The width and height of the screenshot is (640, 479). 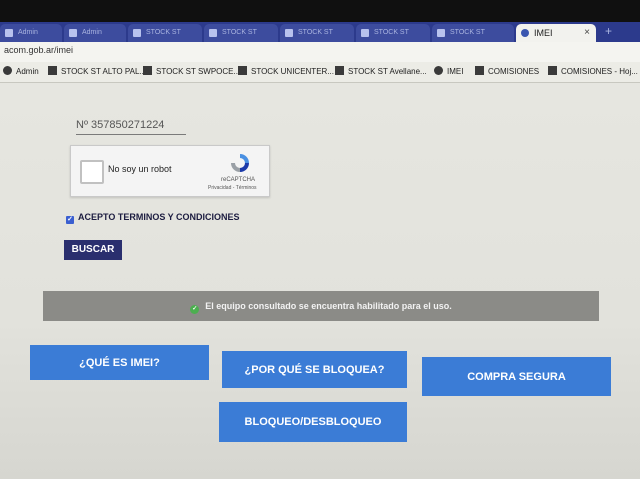 What do you see at coordinates (131, 125) in the screenshot?
I see `imei-input: Nº 357850271224` at bounding box center [131, 125].